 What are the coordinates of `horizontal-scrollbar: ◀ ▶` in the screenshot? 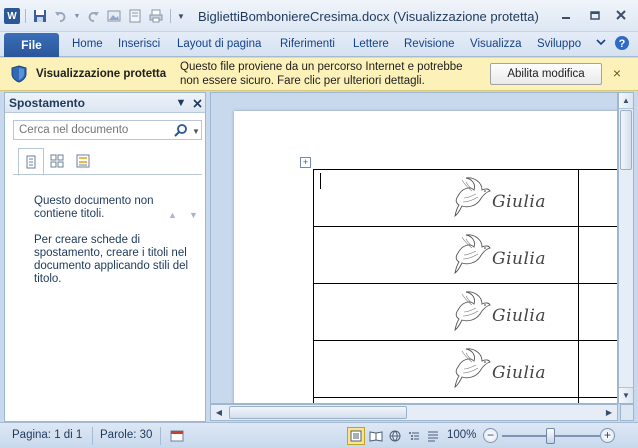 It's located at (414, 412).